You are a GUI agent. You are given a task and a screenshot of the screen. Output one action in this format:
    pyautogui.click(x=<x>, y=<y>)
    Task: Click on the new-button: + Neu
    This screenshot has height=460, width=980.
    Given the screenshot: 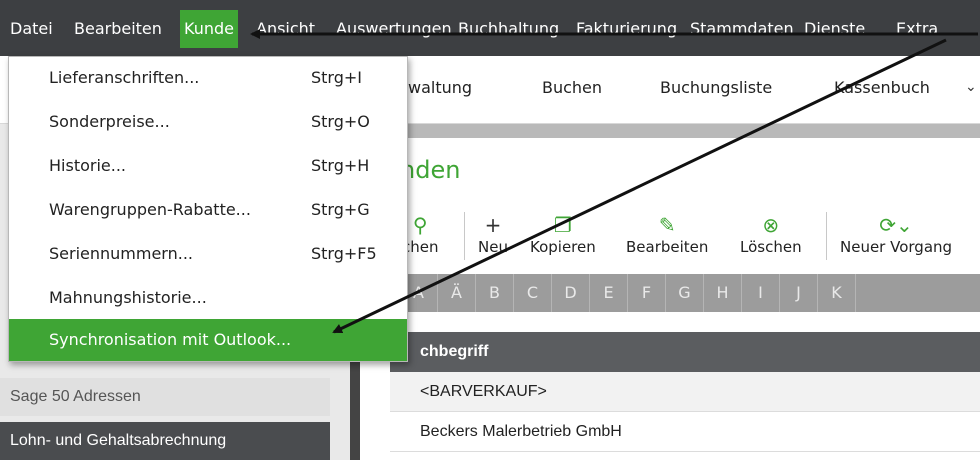 What is the action you would take?
    pyautogui.click(x=493, y=234)
    